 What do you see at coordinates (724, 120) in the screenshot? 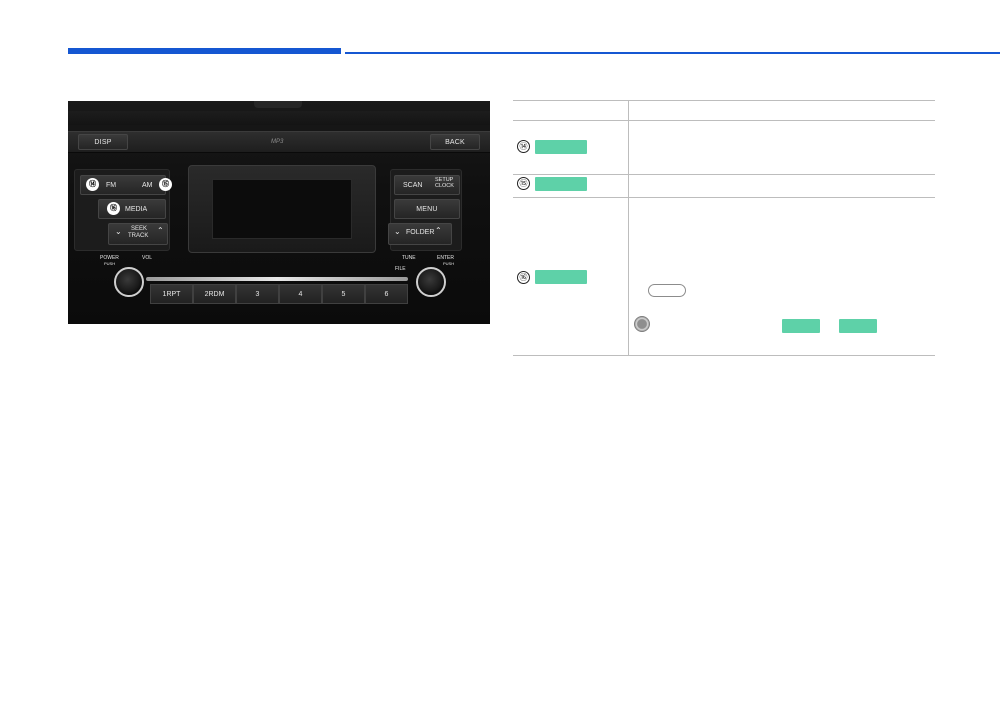
I see `table-header-rule` at bounding box center [724, 120].